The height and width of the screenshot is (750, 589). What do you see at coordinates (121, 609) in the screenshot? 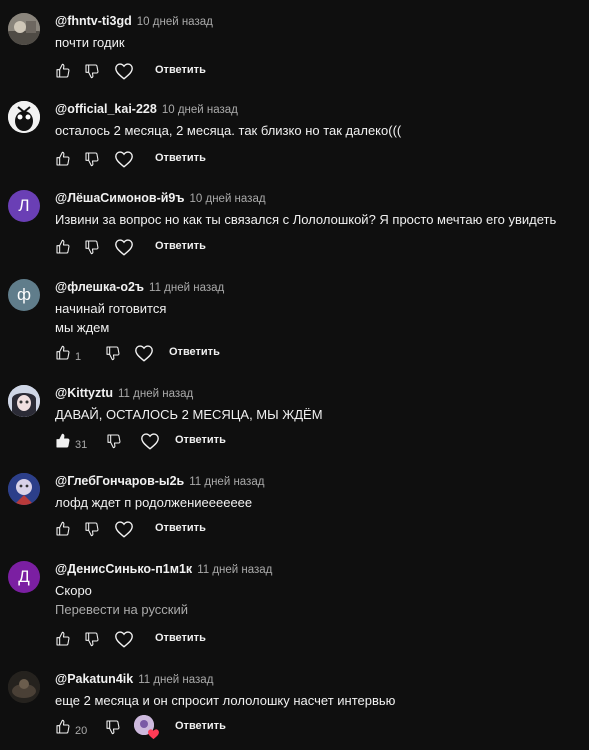
I see `translate-link: Перевести на русский` at bounding box center [121, 609].